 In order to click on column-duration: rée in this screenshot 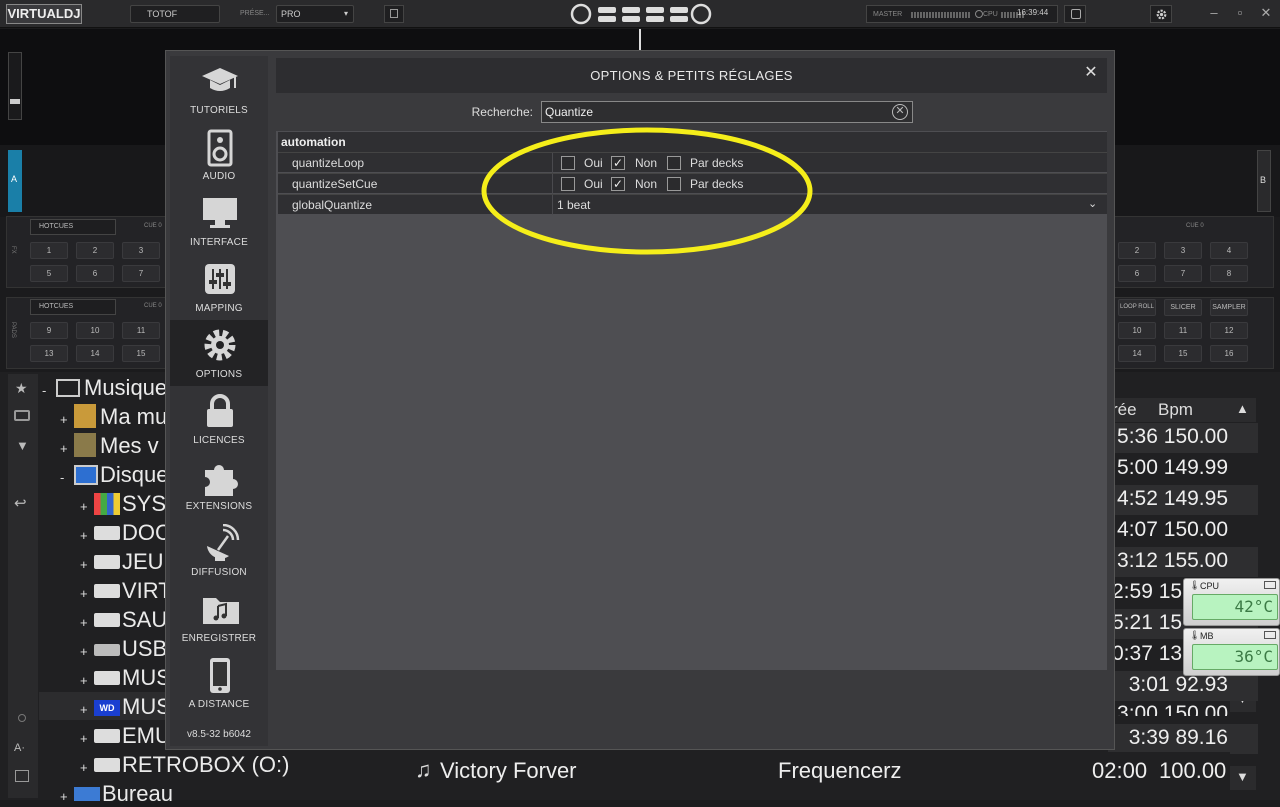, I will do `click(1124, 410)`.